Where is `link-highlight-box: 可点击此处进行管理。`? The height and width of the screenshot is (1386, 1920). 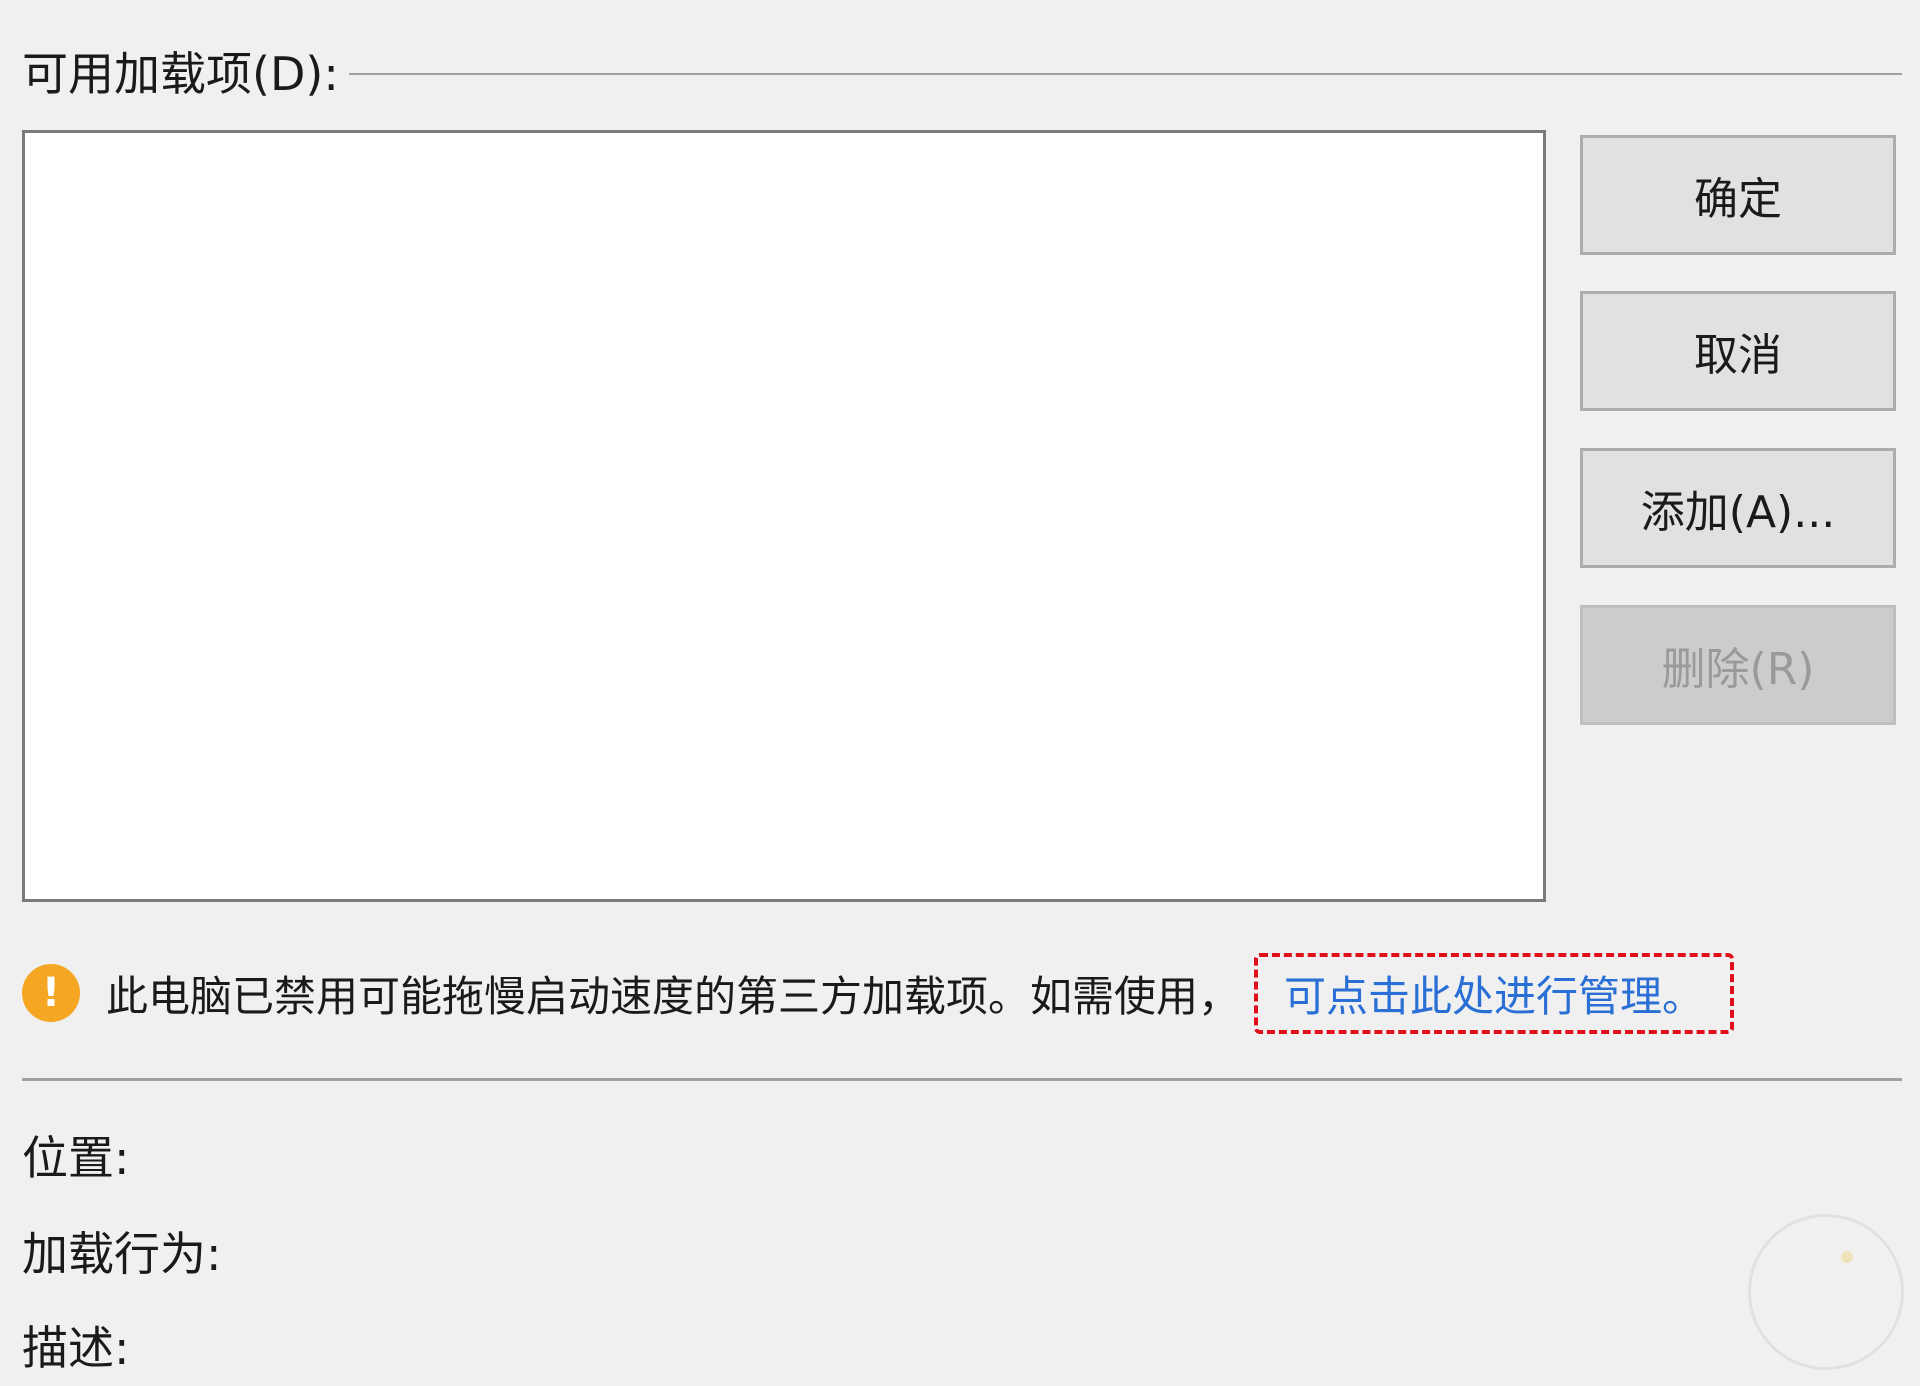 link-highlight-box: 可点击此处进行管理。 is located at coordinates (1494, 993).